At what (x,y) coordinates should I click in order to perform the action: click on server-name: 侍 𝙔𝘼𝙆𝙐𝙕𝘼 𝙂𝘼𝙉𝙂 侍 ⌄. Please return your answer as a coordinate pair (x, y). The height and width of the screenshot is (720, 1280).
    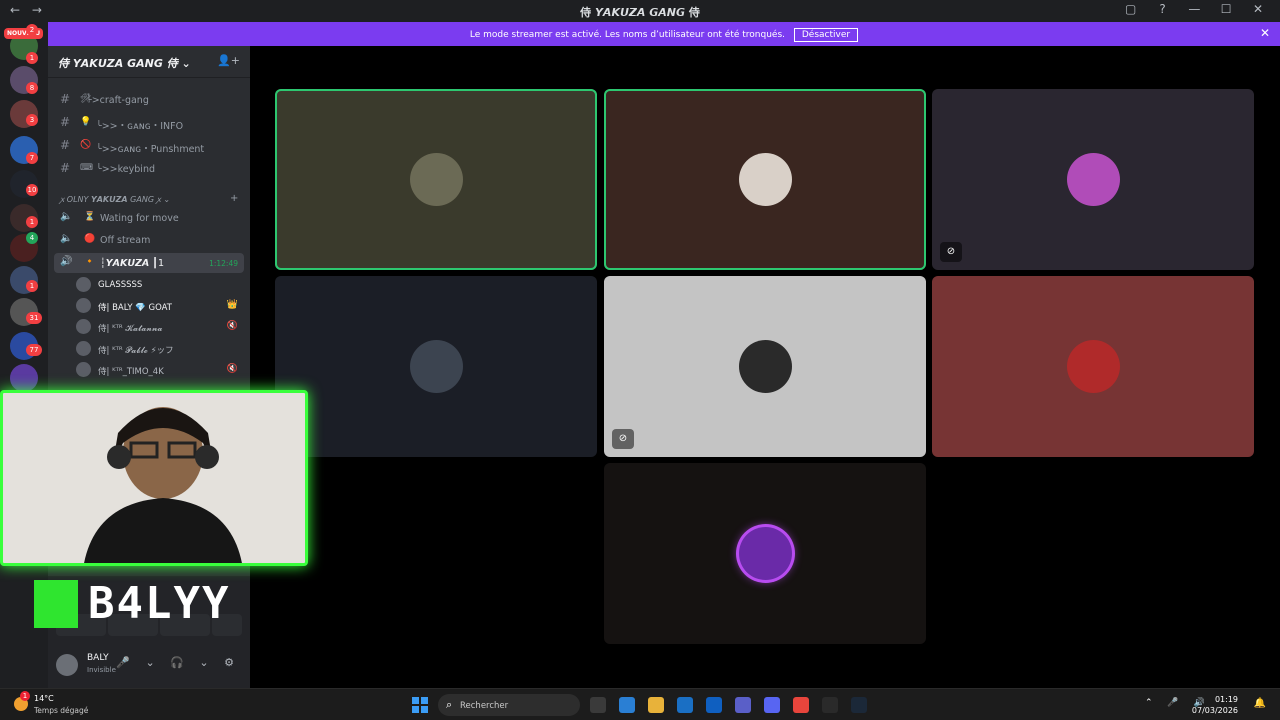
    Looking at the image, I should click on (124, 63).